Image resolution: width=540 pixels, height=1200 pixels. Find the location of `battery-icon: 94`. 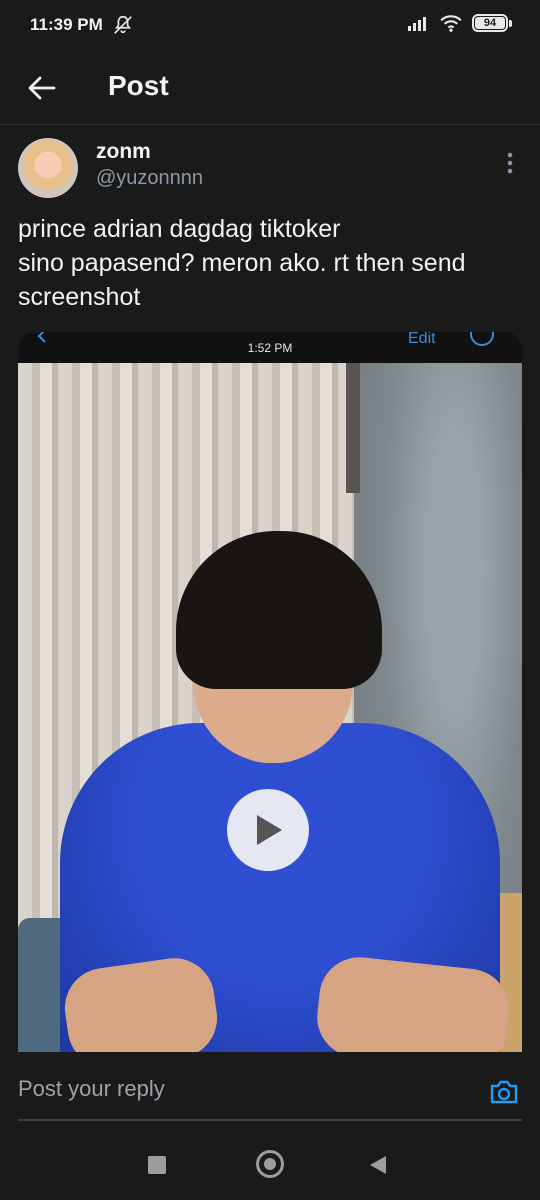

battery-icon: 94 is located at coordinates (492, 23).